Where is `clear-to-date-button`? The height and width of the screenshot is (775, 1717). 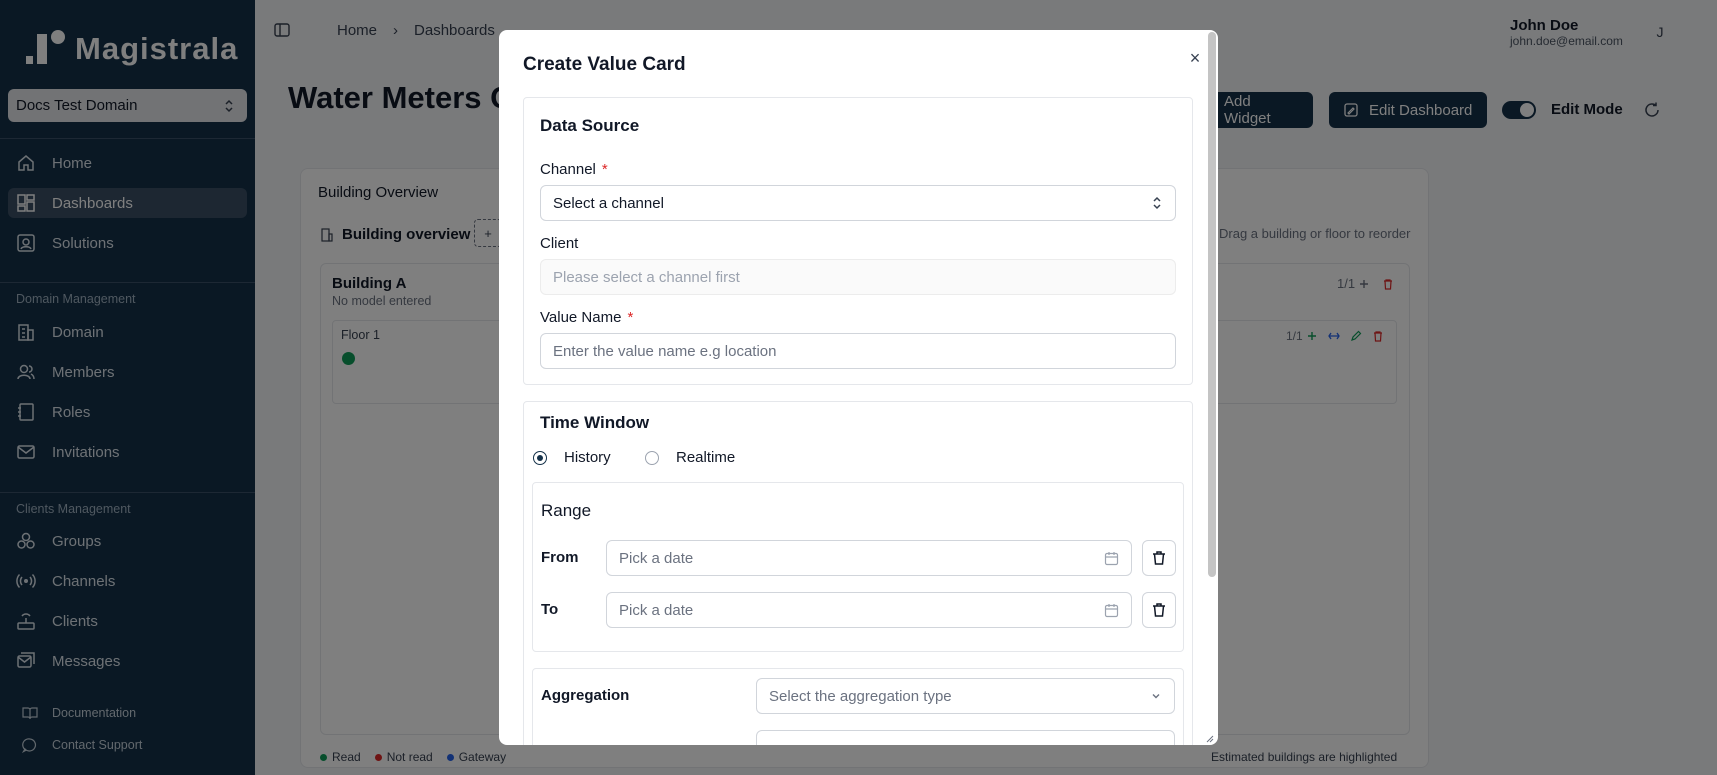
clear-to-date-button is located at coordinates (1159, 610).